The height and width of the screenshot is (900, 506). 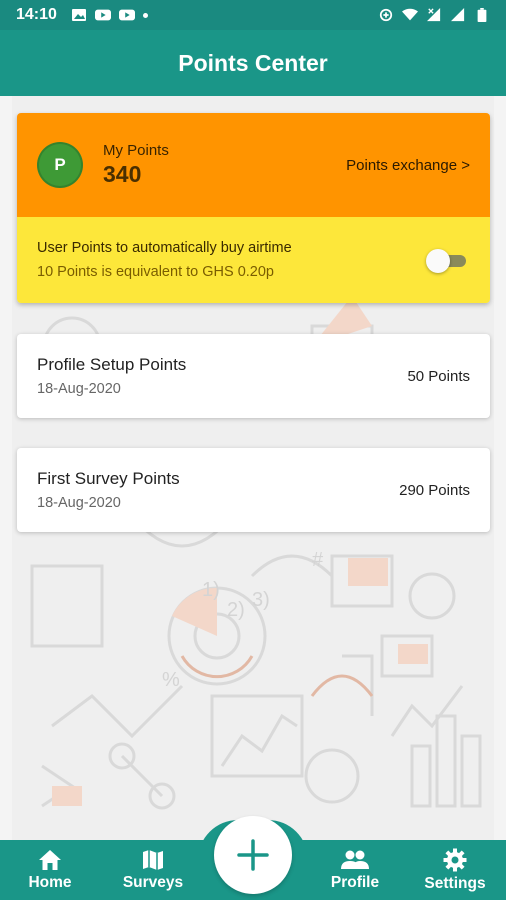 I want to click on nav-item-surveys: Surveys, so click(x=153, y=870).